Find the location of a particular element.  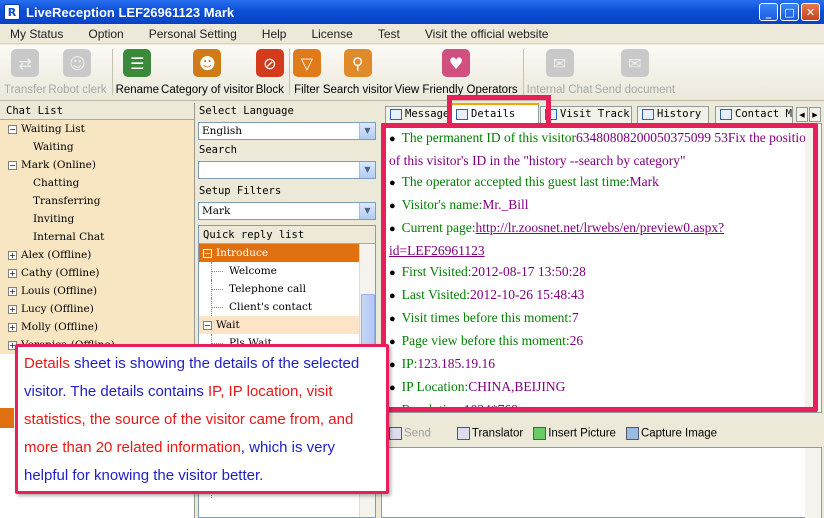

menu-item-help: Help is located at coordinates (274, 34).